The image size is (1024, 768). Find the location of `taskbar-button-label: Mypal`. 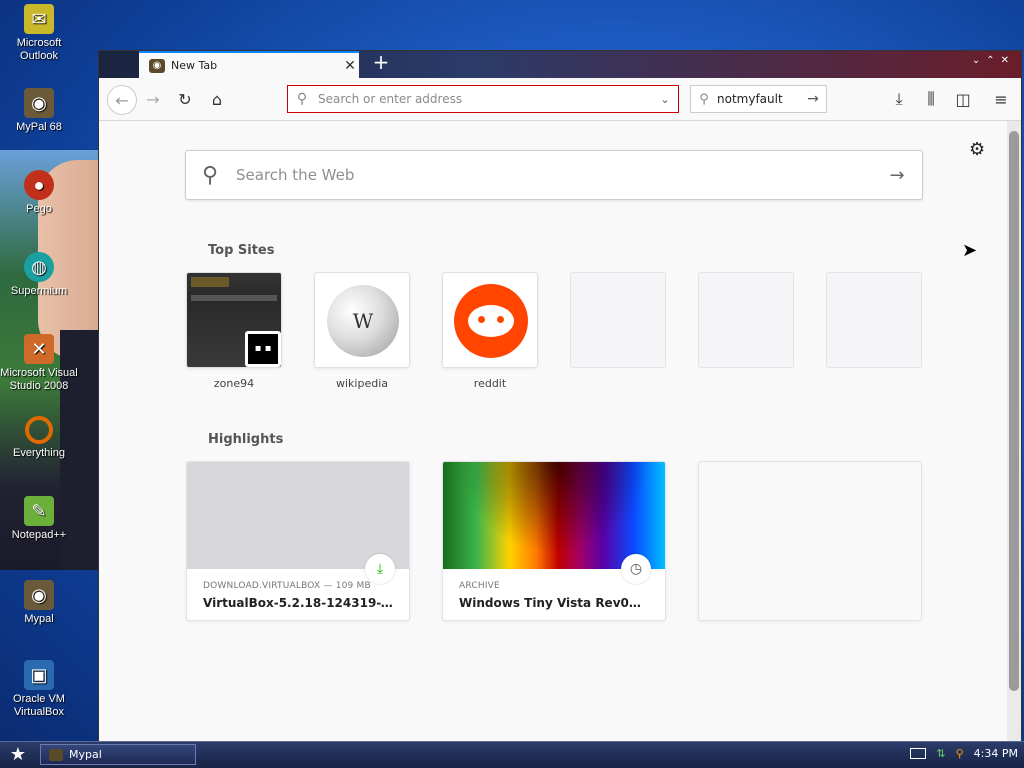

taskbar-button-label: Mypal is located at coordinates (85, 754).